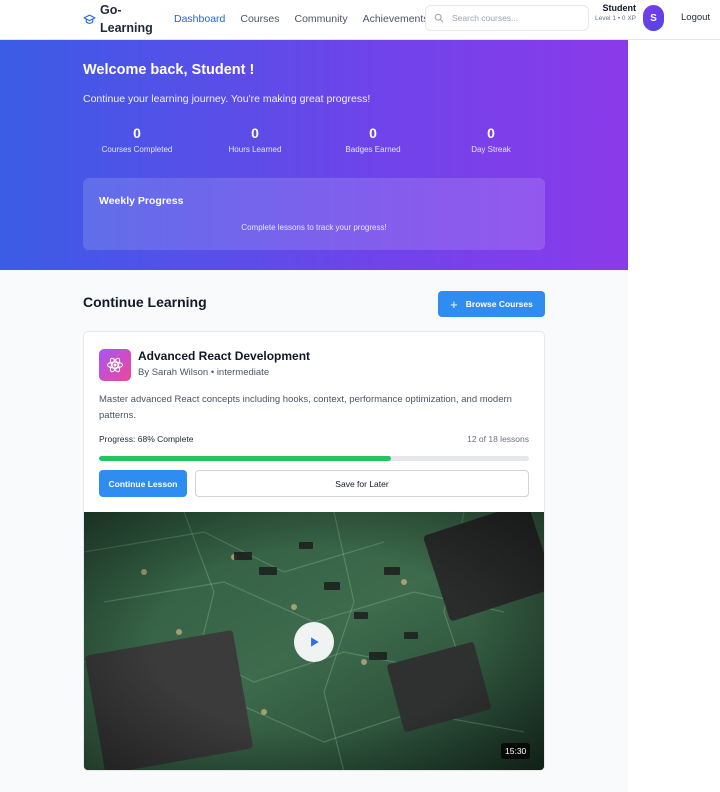  Describe the element at coordinates (499, 304) in the screenshot. I see `browse-courses-label: Browse Courses` at that location.